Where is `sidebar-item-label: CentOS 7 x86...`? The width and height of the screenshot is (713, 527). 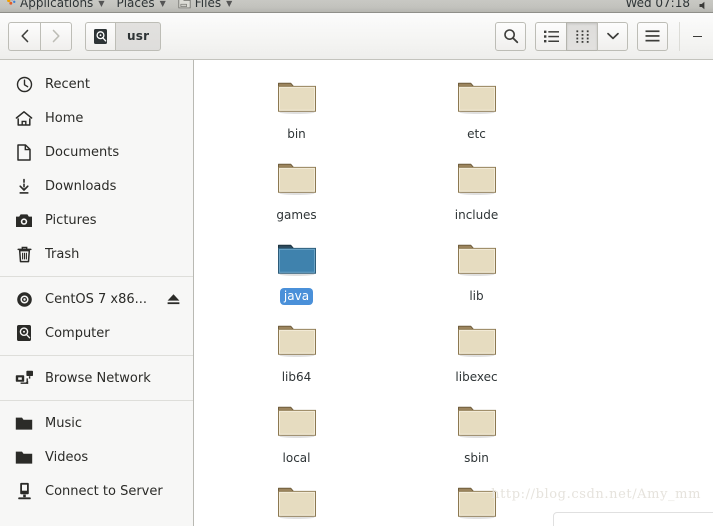
sidebar-item-label: CentOS 7 x86... is located at coordinates (96, 299).